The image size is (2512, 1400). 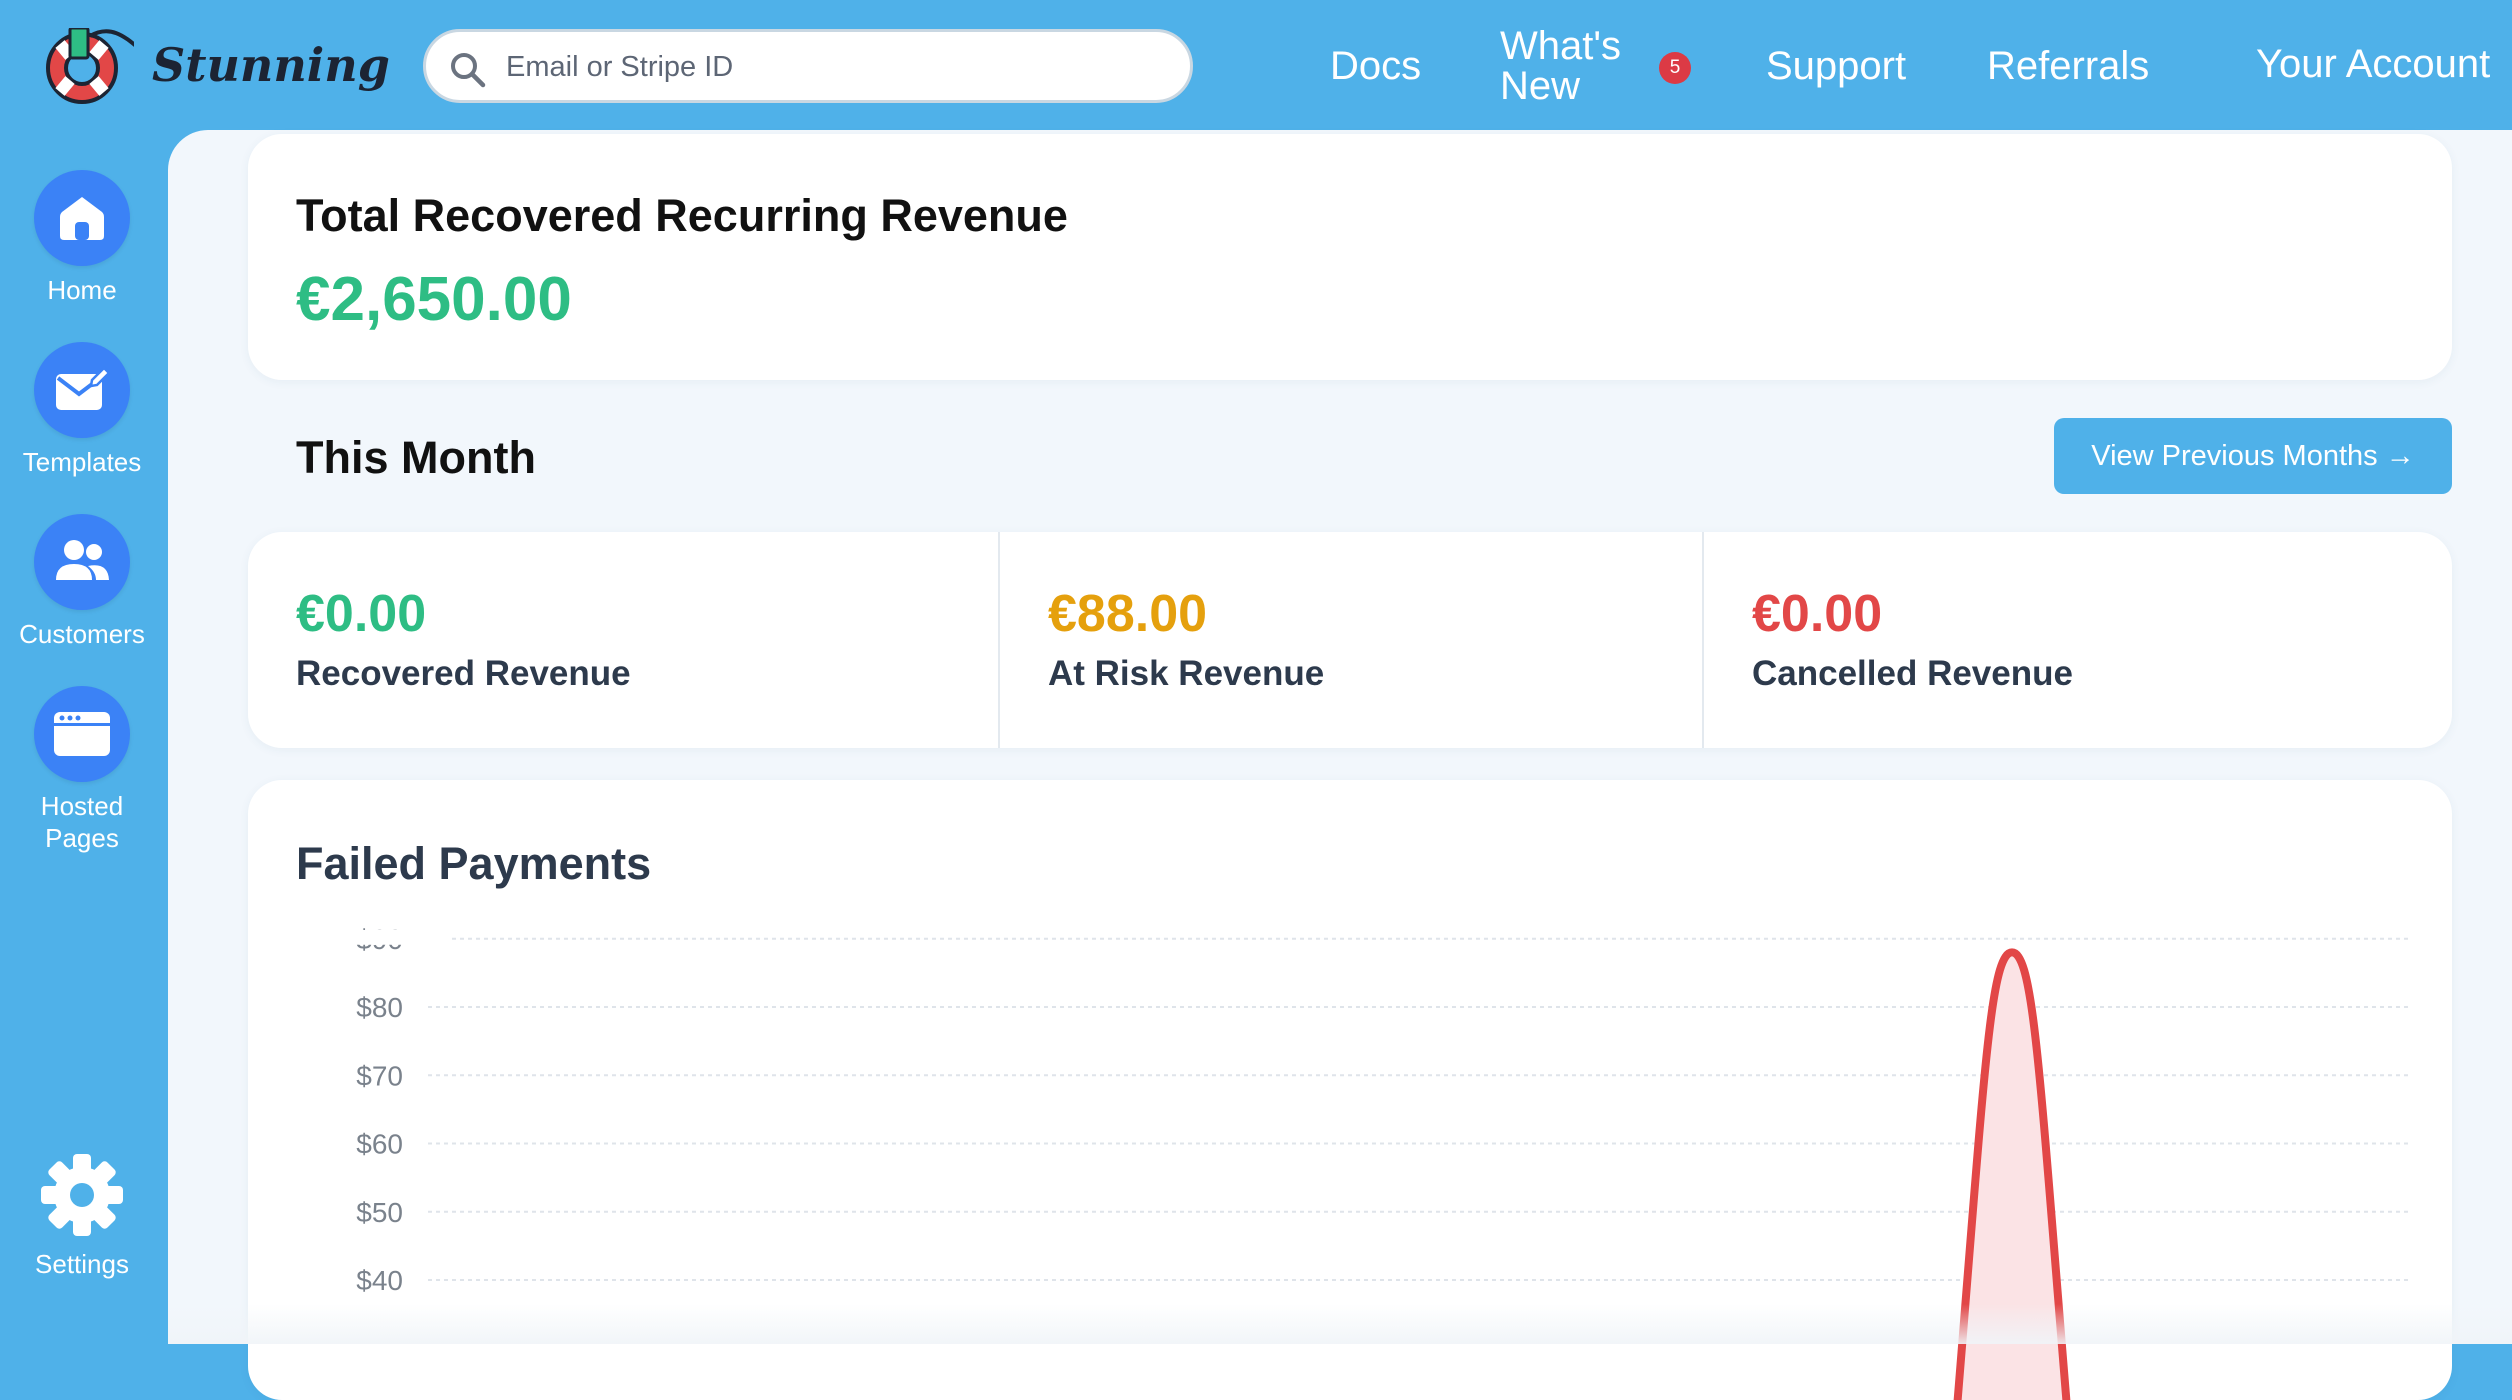 I want to click on users-icon, so click(x=82, y=560).